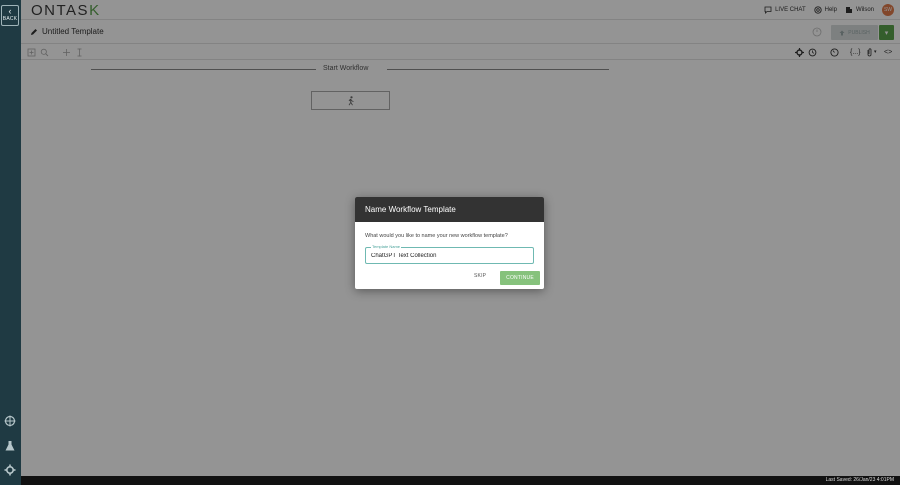  What do you see at coordinates (386, 247) in the screenshot?
I see `template-name-label: Template Name` at bounding box center [386, 247].